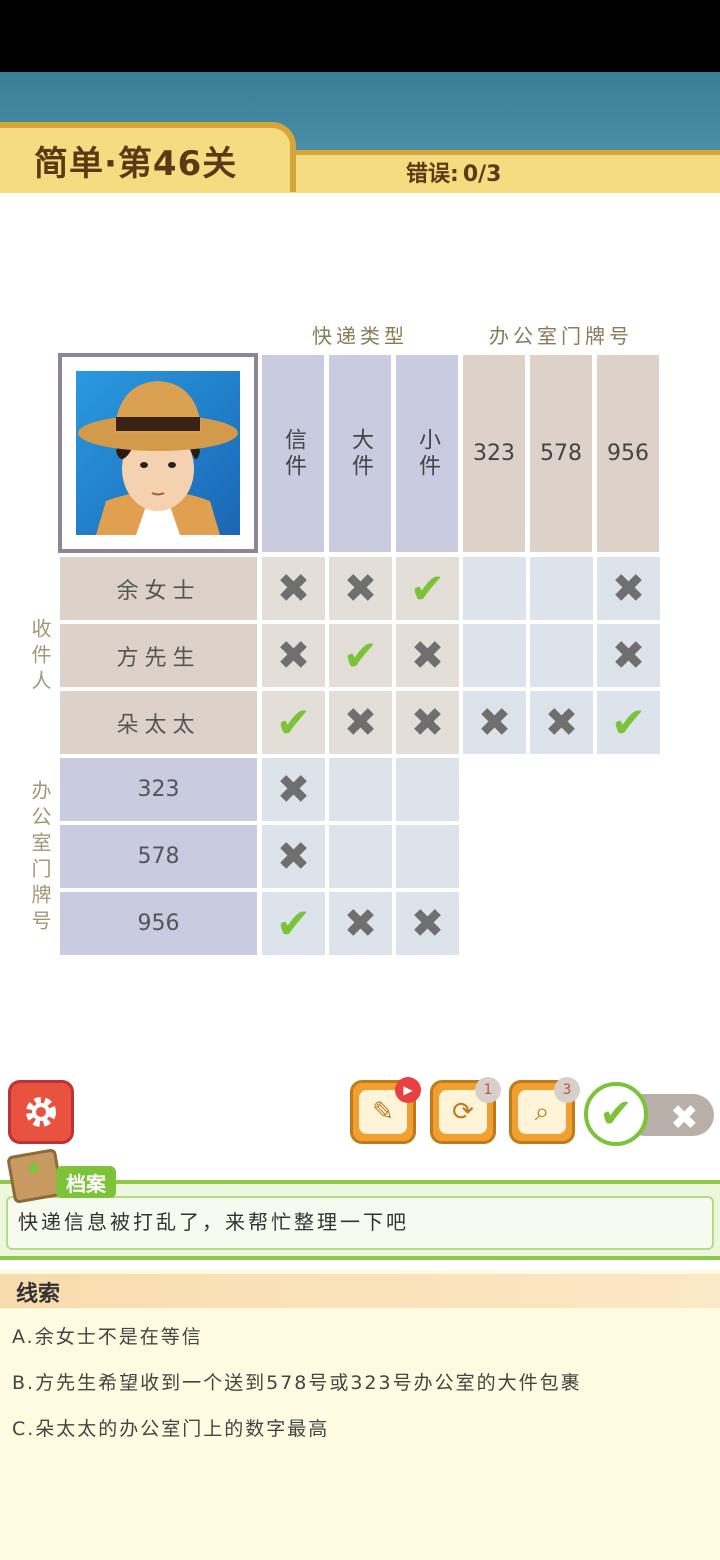 The height and width of the screenshot is (1560, 720). What do you see at coordinates (561, 336) in the screenshot?
I see `office-group-header: 办公室门牌号` at bounding box center [561, 336].